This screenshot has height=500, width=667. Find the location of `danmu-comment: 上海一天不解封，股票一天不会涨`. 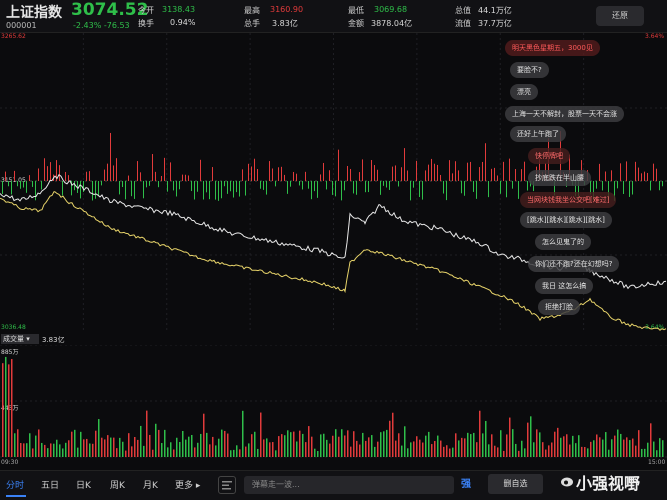

danmu-comment: 上海一天不解封，股票一天不会涨 is located at coordinates (564, 114).